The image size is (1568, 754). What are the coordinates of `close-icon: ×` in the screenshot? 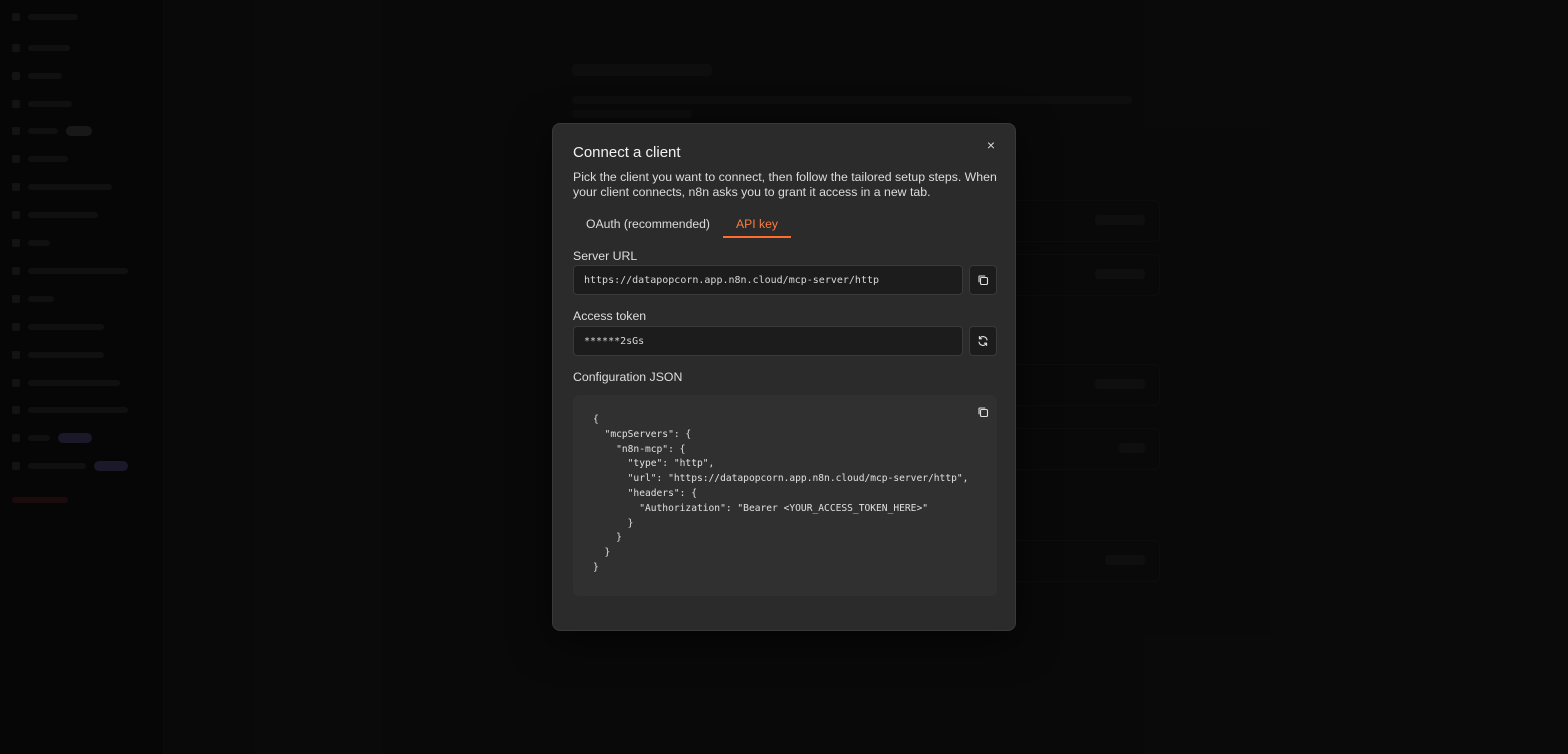 It's located at (991, 145).